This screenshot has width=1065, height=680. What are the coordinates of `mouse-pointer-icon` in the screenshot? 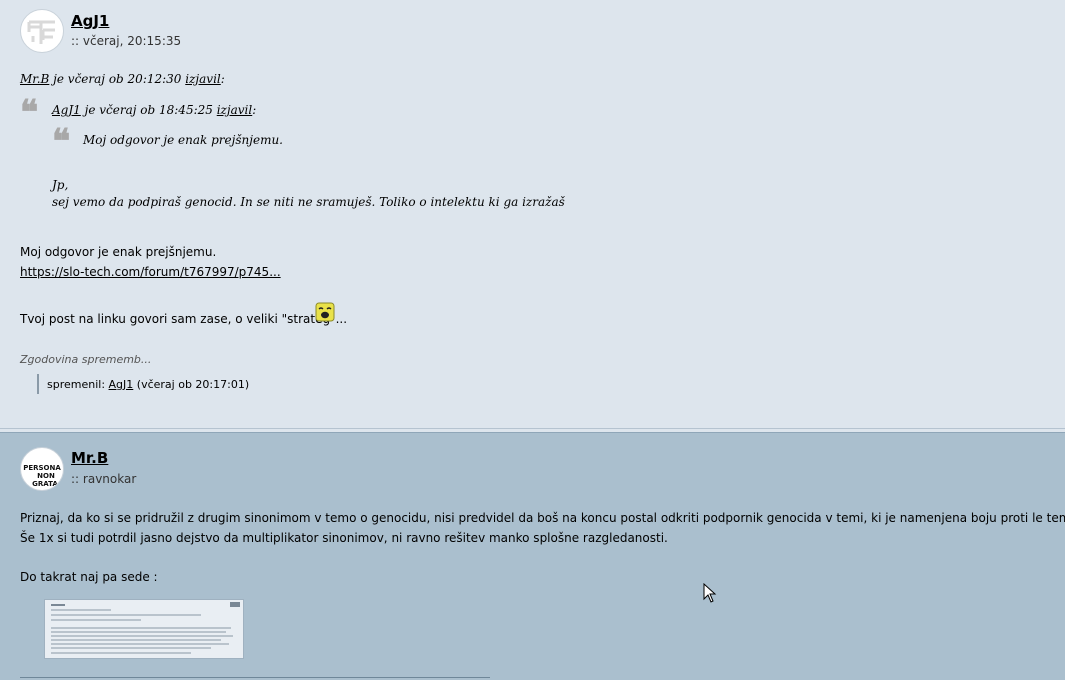 It's located at (710, 593).